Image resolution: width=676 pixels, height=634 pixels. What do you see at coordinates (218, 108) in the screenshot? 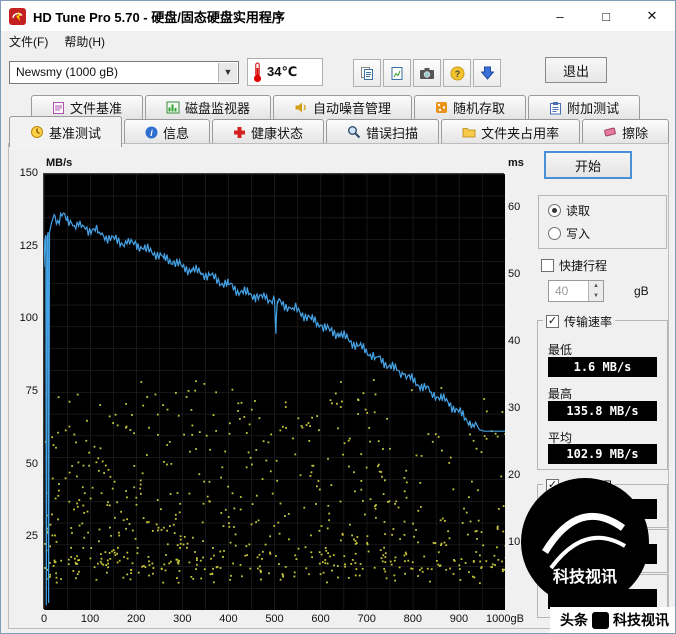
I see `tab-label: 磁盘监视器` at bounding box center [218, 108].